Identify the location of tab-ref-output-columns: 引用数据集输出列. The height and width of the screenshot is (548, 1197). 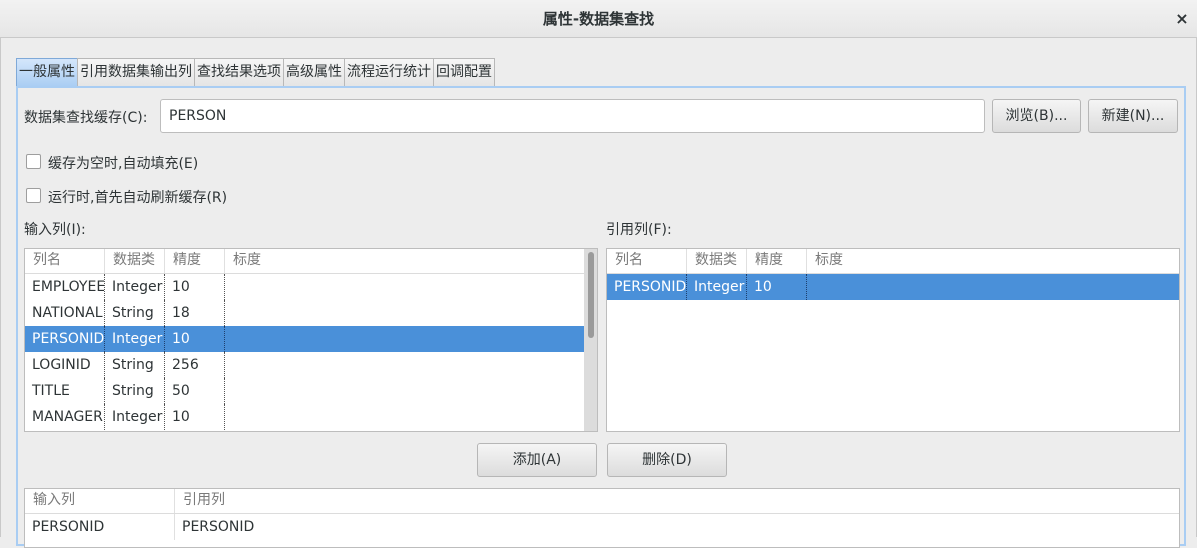
(136, 72).